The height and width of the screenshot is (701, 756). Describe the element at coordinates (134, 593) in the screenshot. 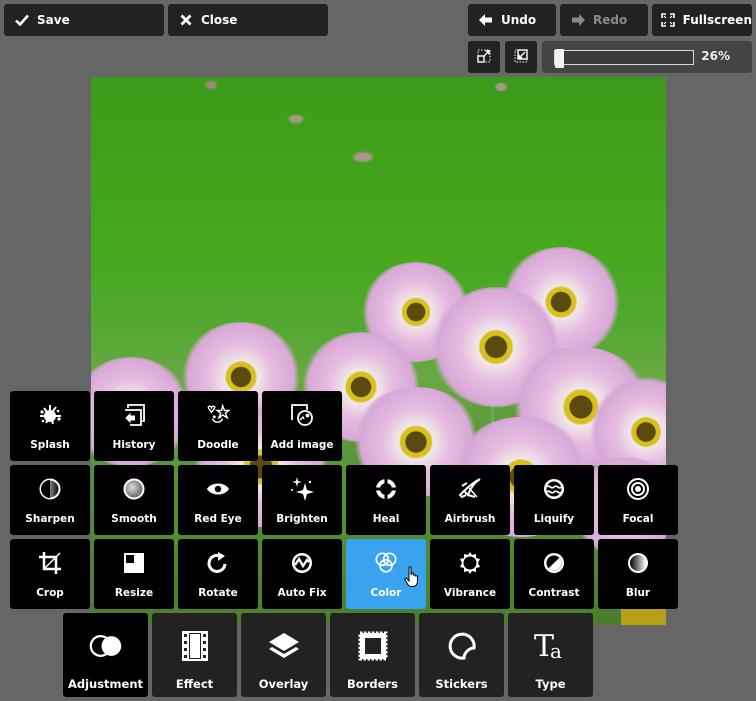

I see `tool-label: Resize` at that location.